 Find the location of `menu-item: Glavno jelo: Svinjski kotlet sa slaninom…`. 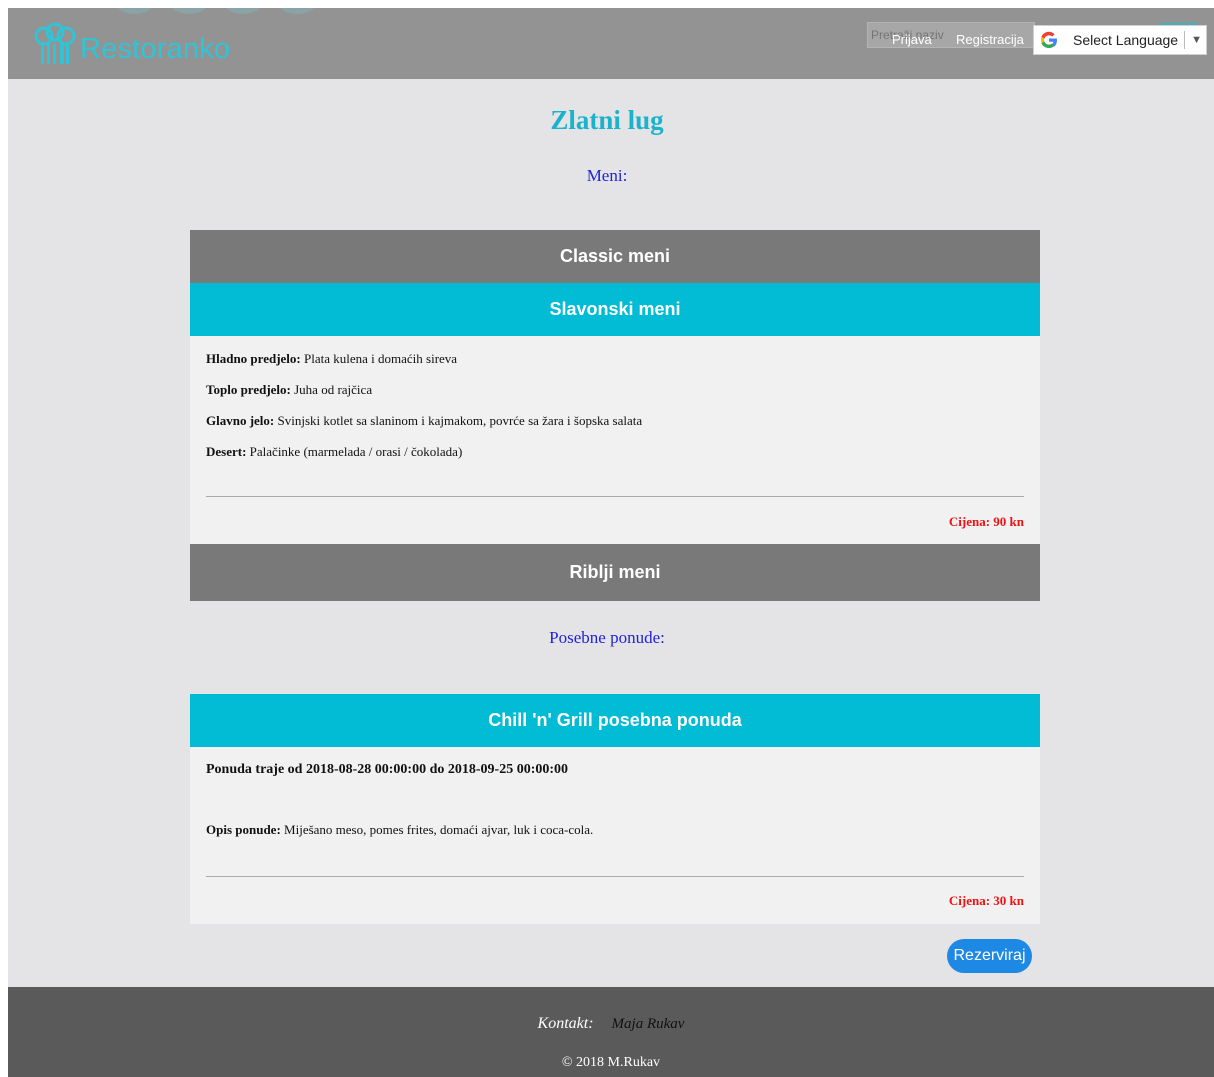

menu-item: Glavno jelo: Svinjski kotlet sa slaninom… is located at coordinates (424, 420).